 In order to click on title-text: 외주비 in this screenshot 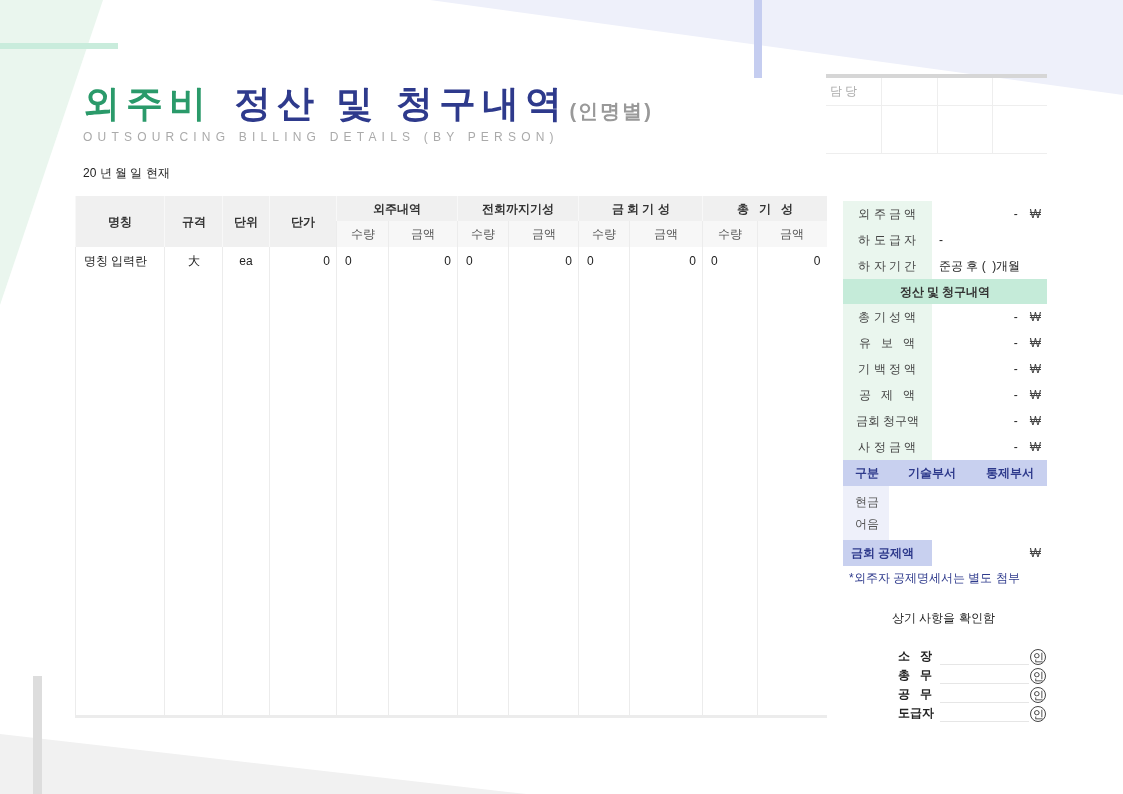, I will do `click(147, 103)`.